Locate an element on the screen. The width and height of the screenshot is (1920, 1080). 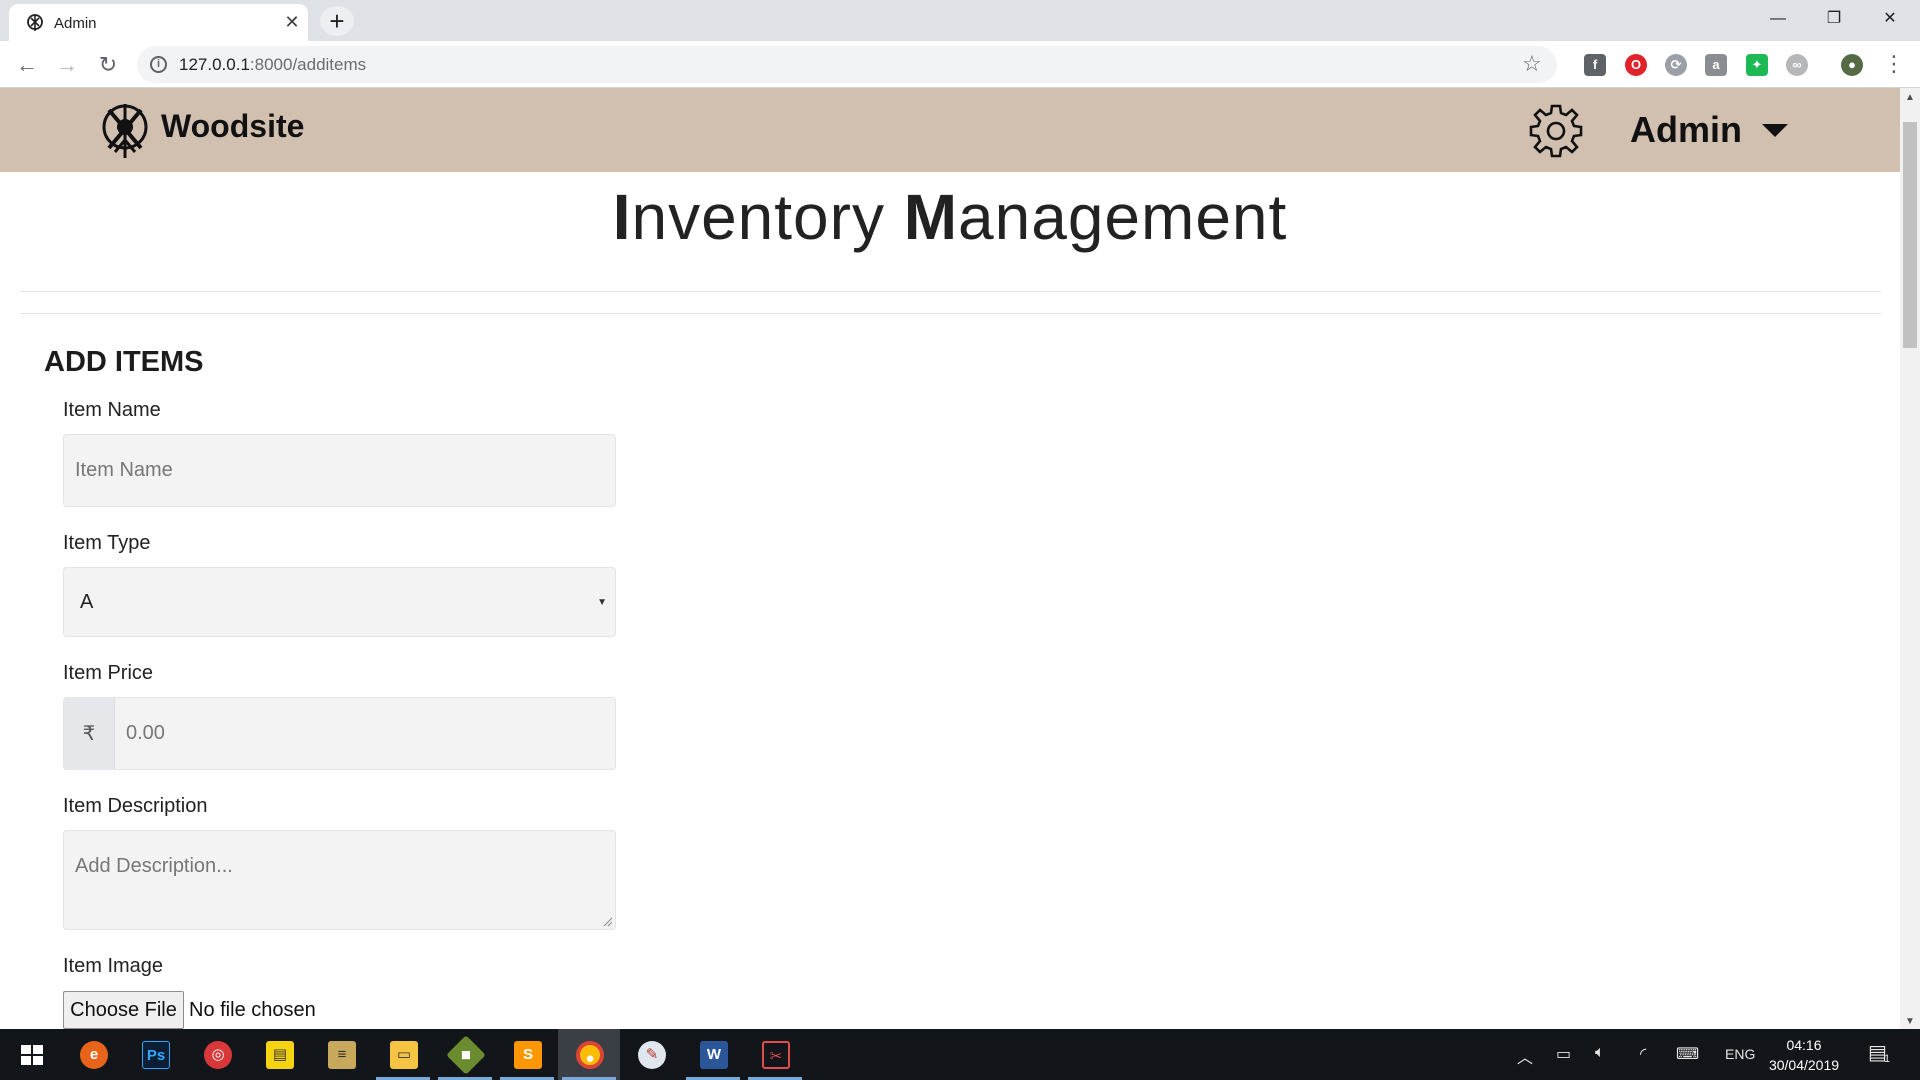
volume-icon: 🔈︎ is located at coordinates (1600, 1053).